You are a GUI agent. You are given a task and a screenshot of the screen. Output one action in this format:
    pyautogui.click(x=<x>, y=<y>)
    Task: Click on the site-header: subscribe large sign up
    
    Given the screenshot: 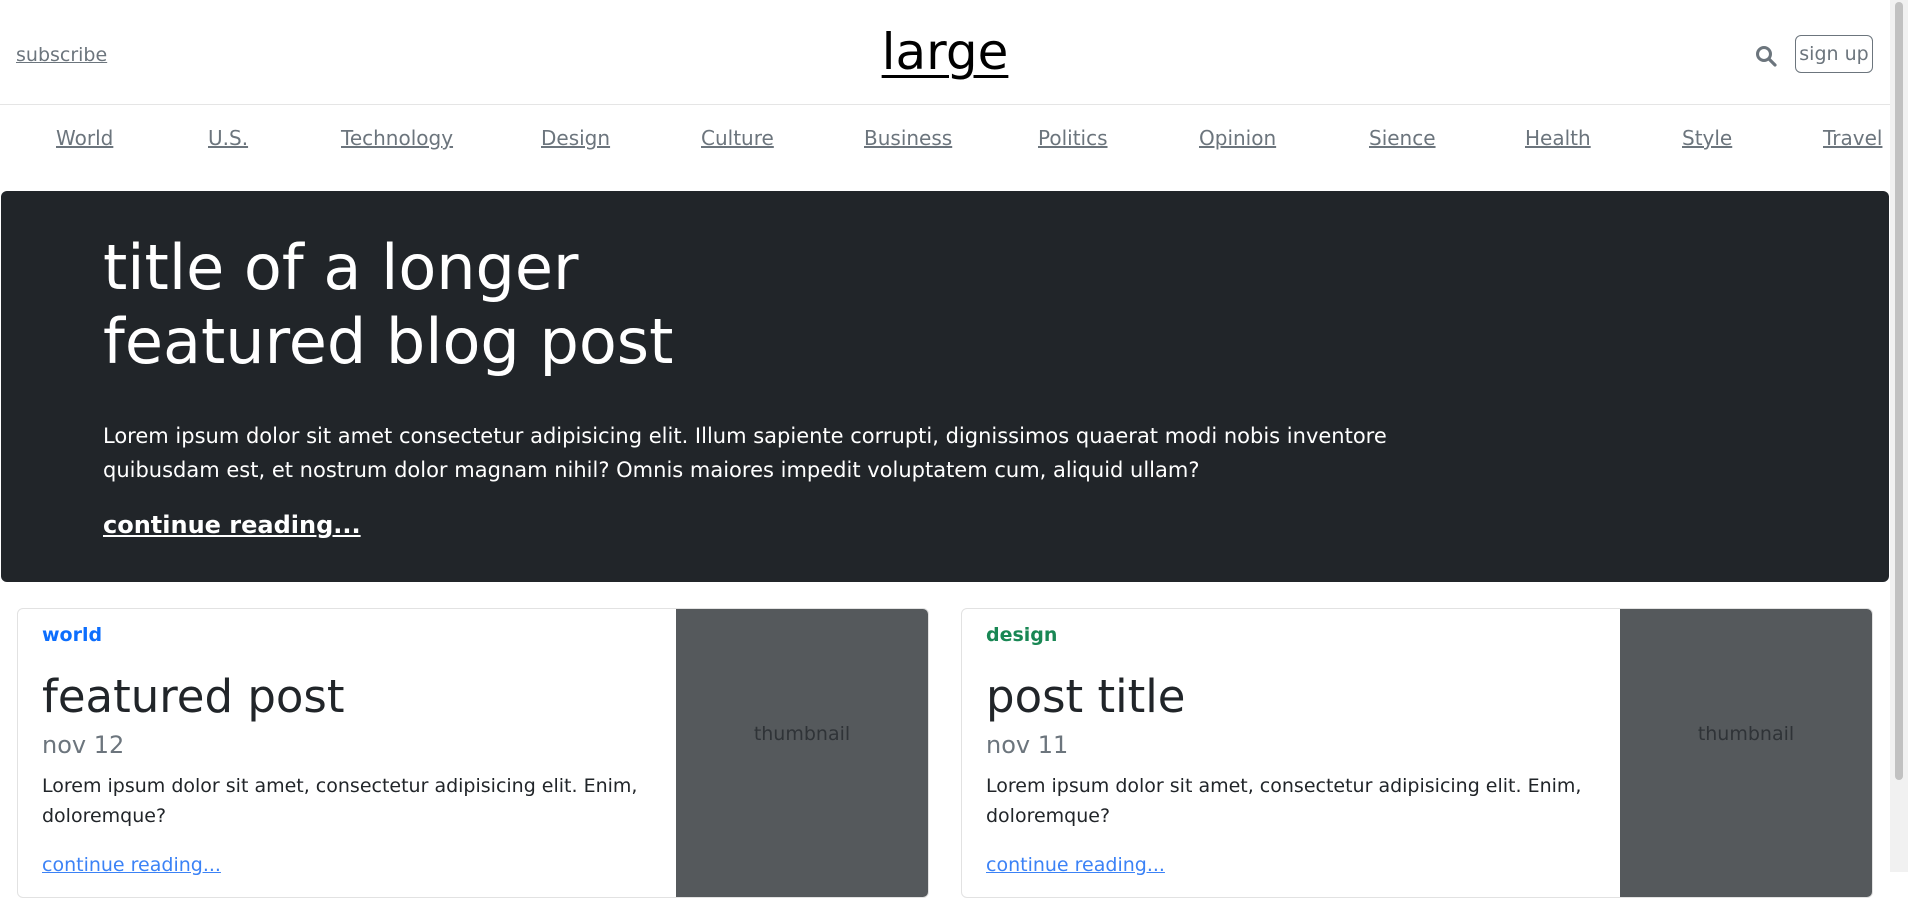 What is the action you would take?
    pyautogui.click(x=945, y=52)
    